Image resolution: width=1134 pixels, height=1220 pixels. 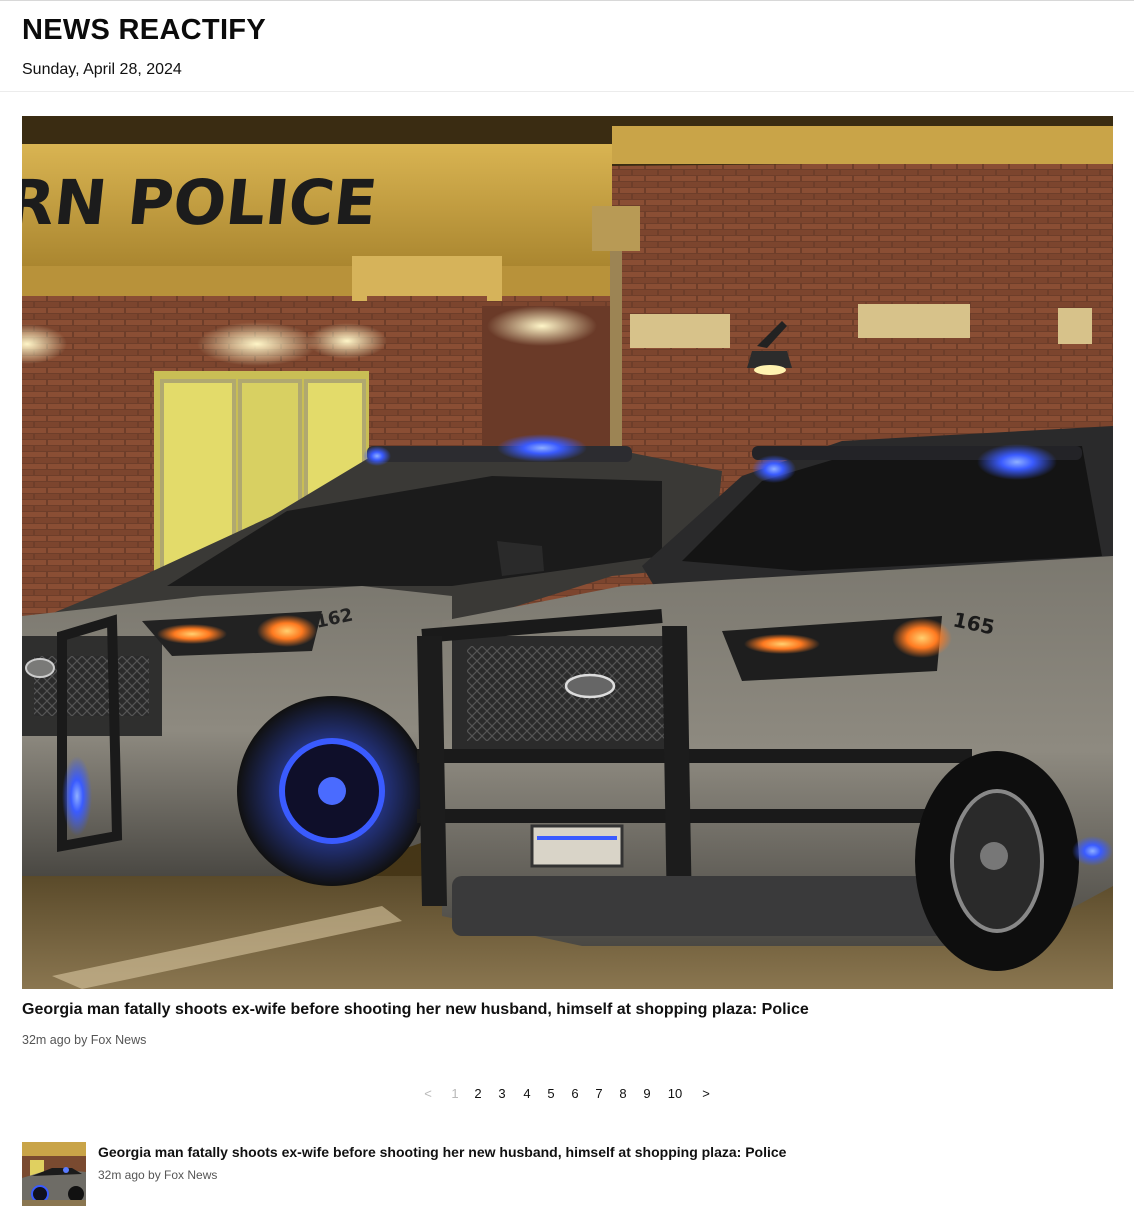 What do you see at coordinates (84, 1040) in the screenshot?
I see `featured-meta: 32m ago by Fox News` at bounding box center [84, 1040].